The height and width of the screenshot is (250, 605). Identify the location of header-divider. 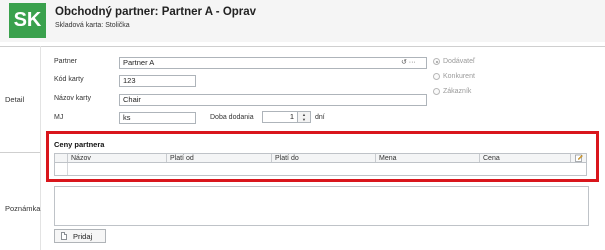
(302, 46).